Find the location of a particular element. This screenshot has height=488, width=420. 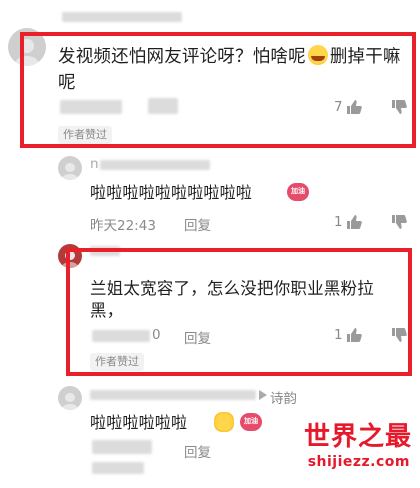

blurred-header is located at coordinates (122, 17).